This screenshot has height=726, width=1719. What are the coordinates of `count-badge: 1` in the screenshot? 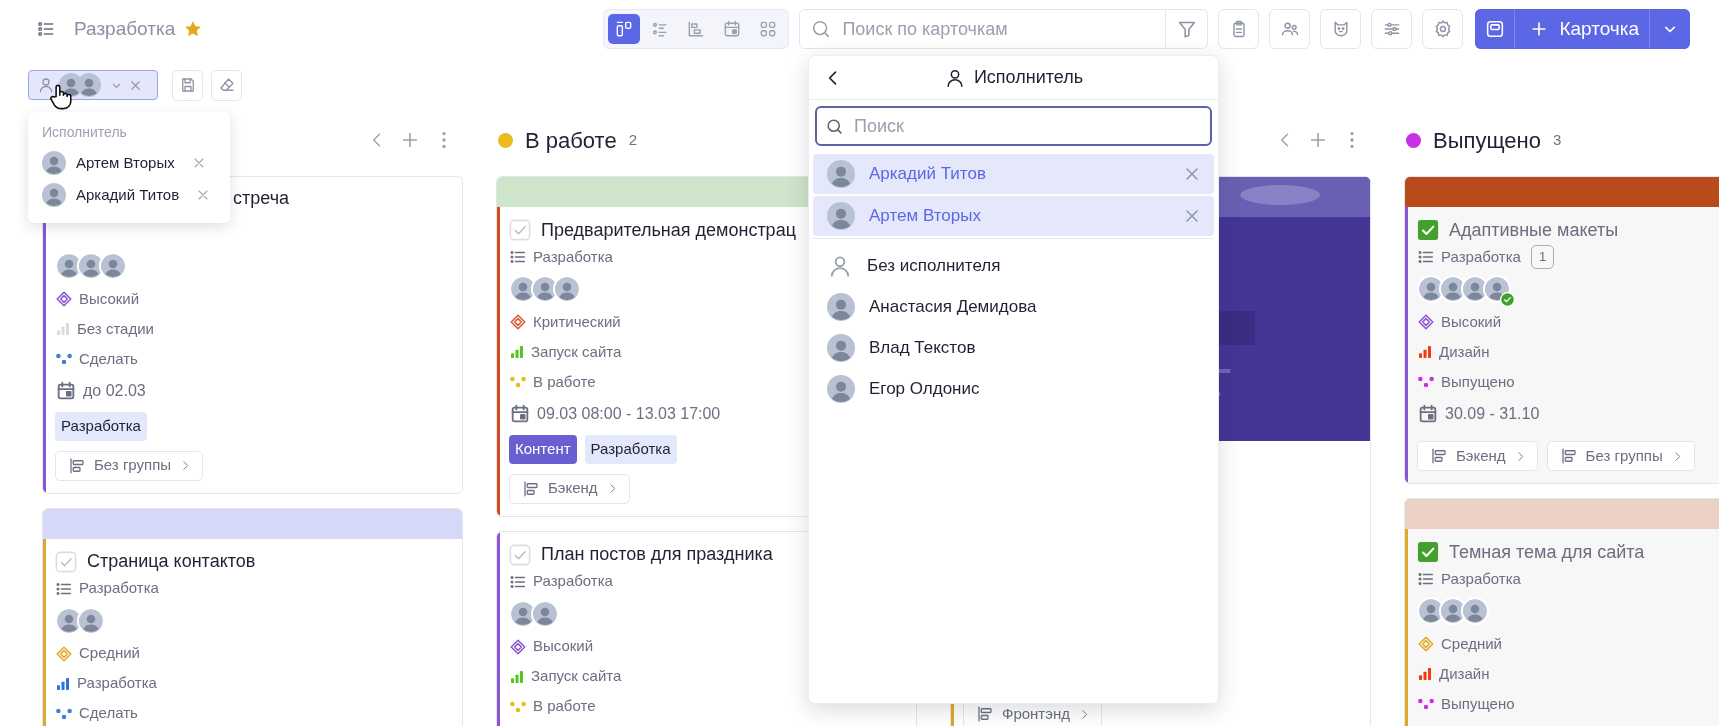 It's located at (1542, 257).